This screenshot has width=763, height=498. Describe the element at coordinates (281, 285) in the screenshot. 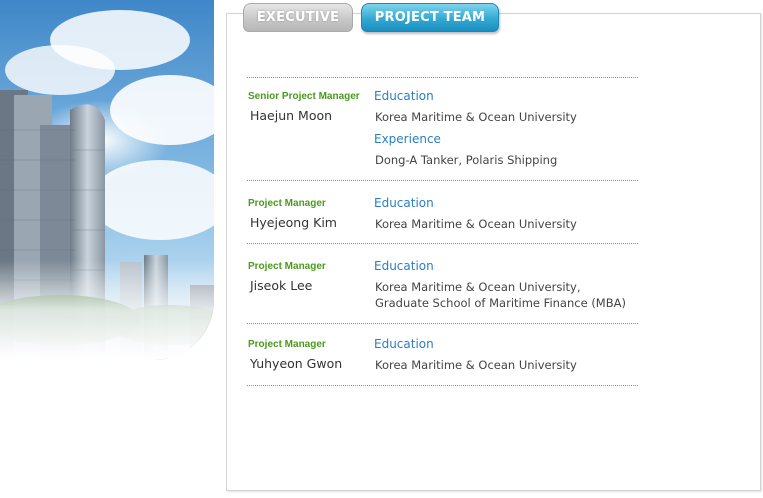

I see `member-name: Jiseok Lee` at that location.